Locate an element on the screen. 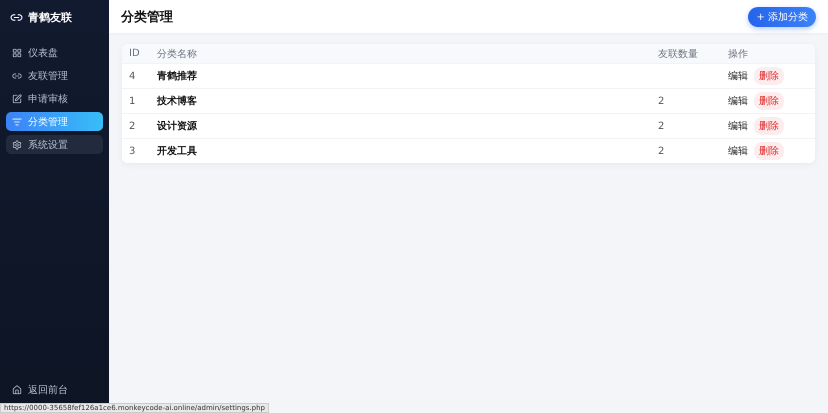 The image size is (828, 413). table-cell-text: 技术博客 is located at coordinates (177, 101).